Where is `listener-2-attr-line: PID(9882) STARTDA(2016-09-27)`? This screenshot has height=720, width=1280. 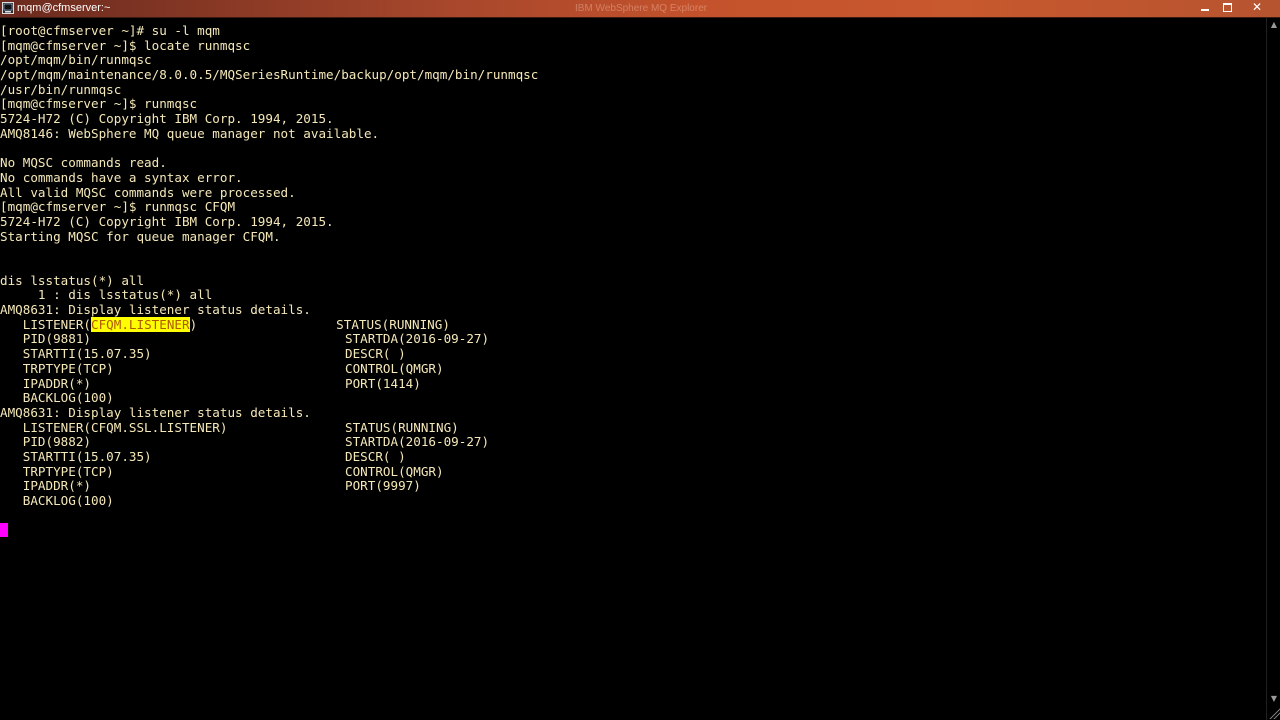
listener-2-attr-line: PID(9882) STARTDA(2016-09-27) is located at coordinates (633, 442).